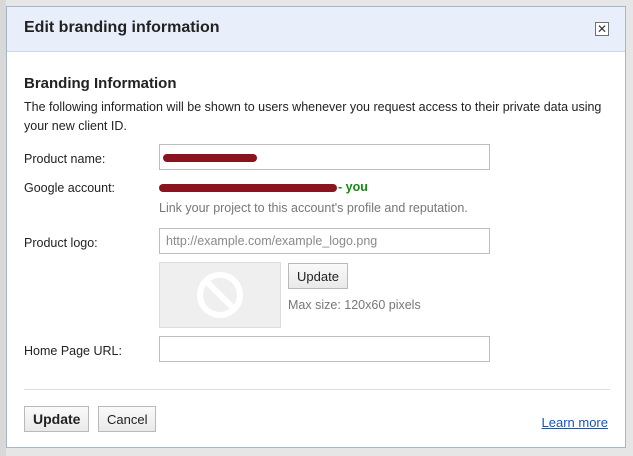 The image size is (633, 456). What do you see at coordinates (354, 305) in the screenshot?
I see `logo-max-size: Max size: 120x60 pixels` at bounding box center [354, 305].